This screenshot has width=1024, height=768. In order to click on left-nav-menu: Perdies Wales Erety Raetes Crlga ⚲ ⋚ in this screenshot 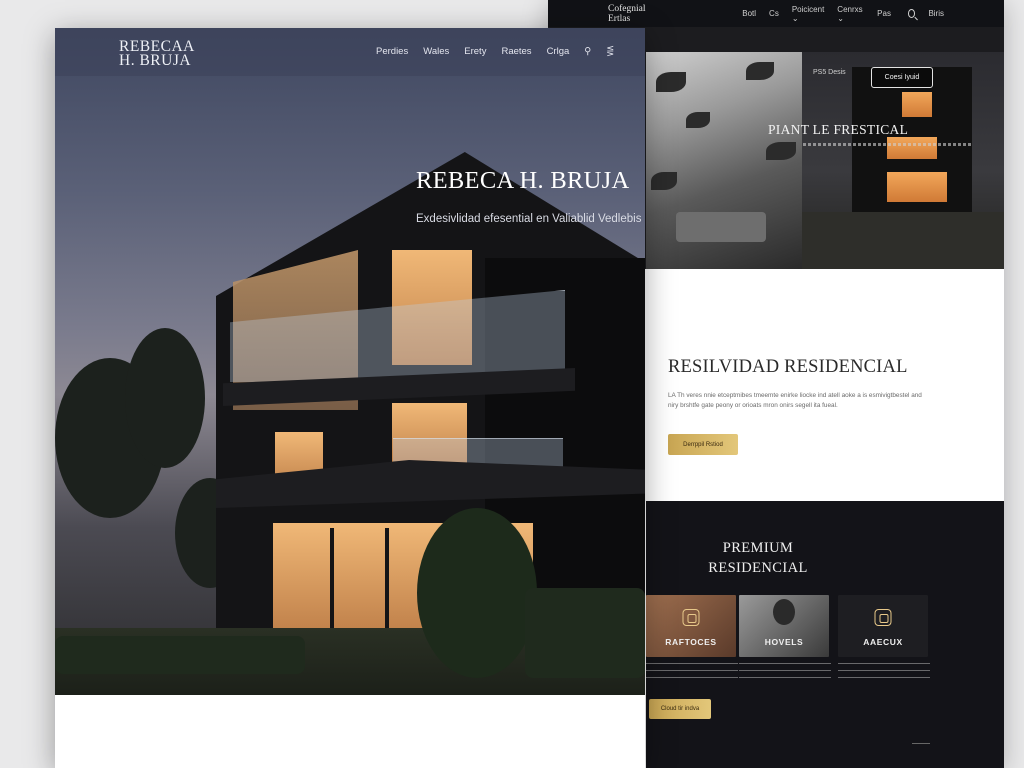, I will do `click(495, 51)`.